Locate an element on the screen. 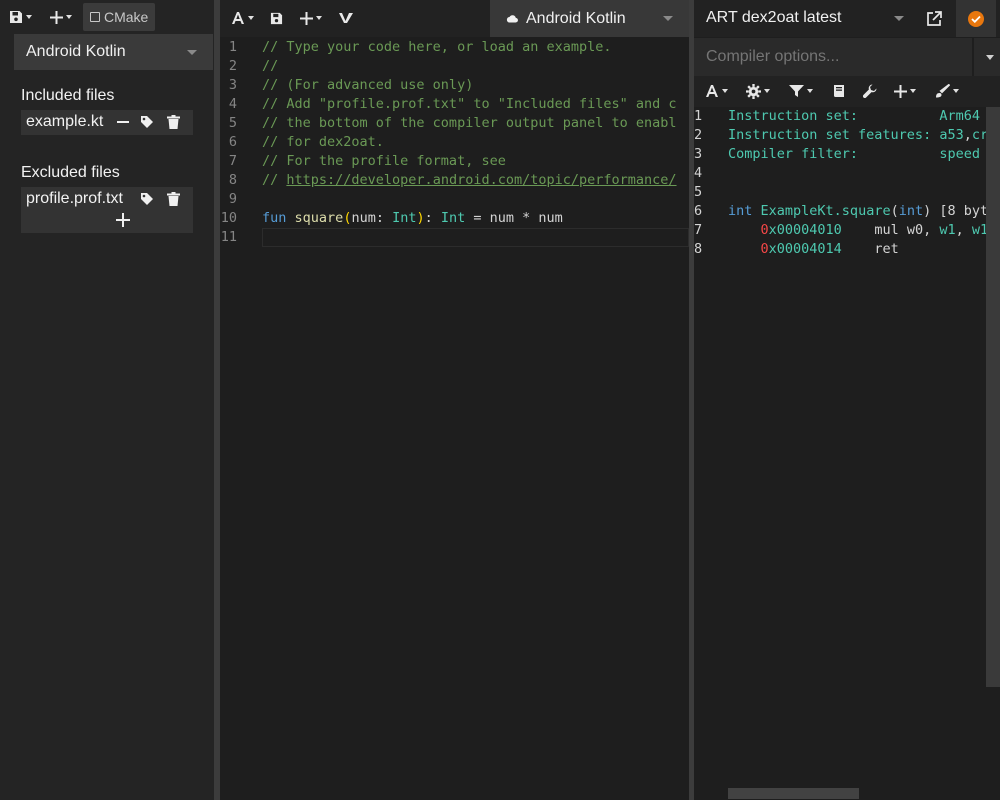 Image resolution: width=1000 pixels, height=800 pixels. language-select: Android Kotlin is located at coordinates (113, 52).